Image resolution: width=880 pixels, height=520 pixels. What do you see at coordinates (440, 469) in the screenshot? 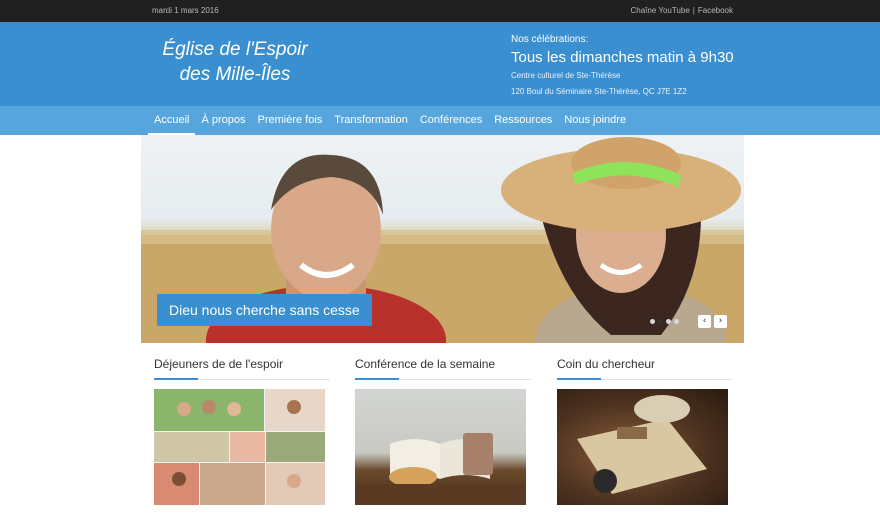
I see `bible-bread-illustration` at bounding box center [440, 469].